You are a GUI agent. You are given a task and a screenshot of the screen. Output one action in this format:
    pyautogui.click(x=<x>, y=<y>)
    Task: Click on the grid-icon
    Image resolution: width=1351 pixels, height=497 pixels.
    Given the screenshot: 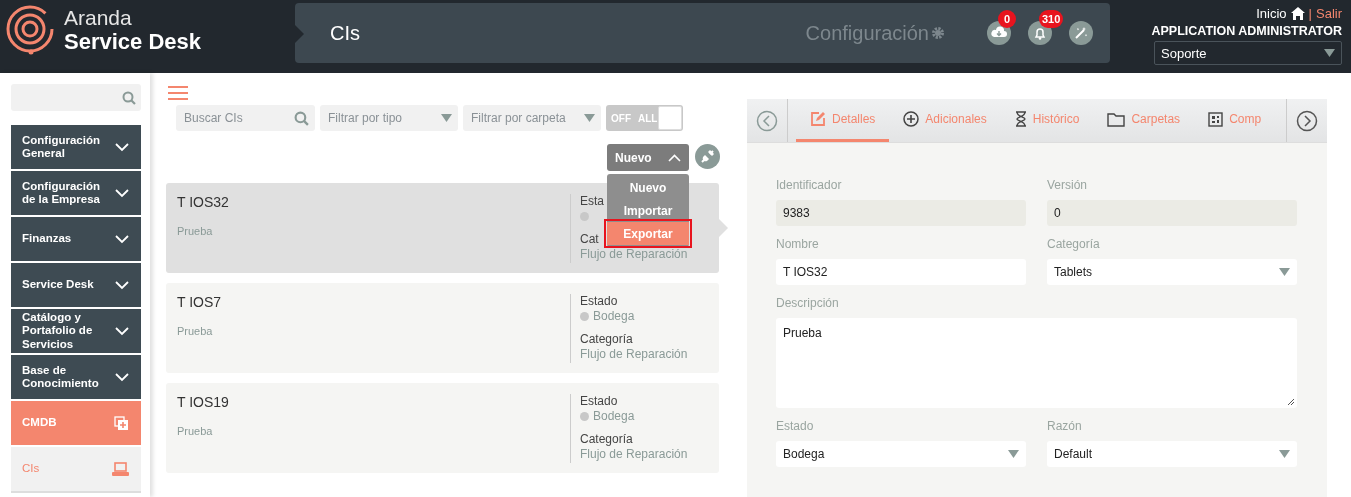 What is the action you would take?
    pyautogui.click(x=1216, y=119)
    